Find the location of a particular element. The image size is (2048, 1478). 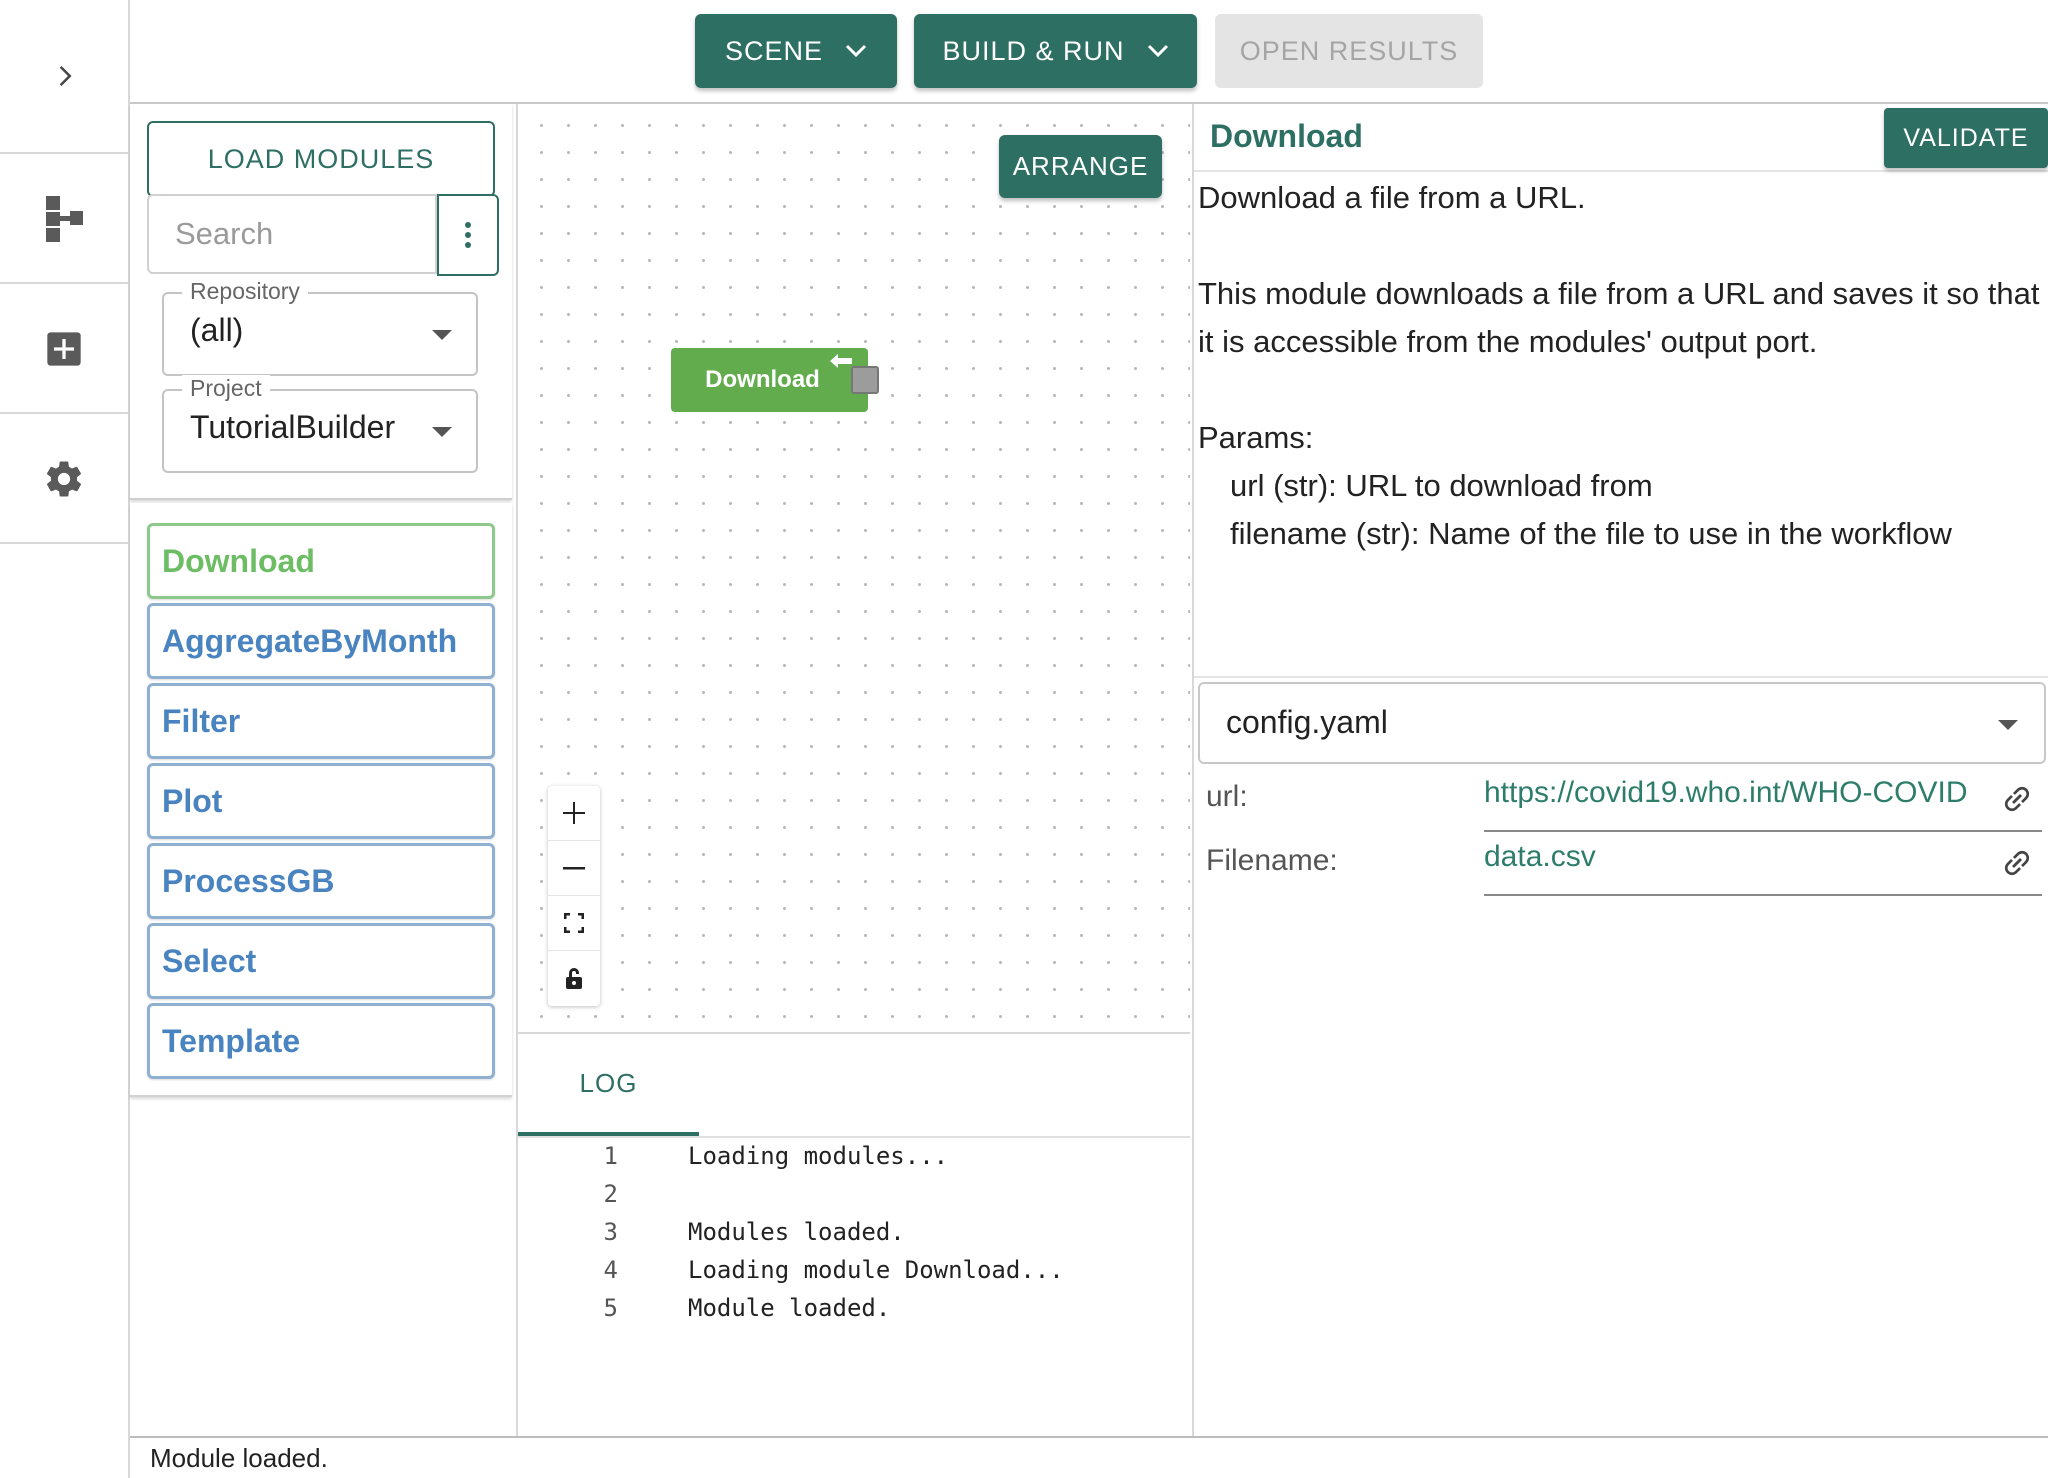

lock-button is located at coordinates (574, 978).